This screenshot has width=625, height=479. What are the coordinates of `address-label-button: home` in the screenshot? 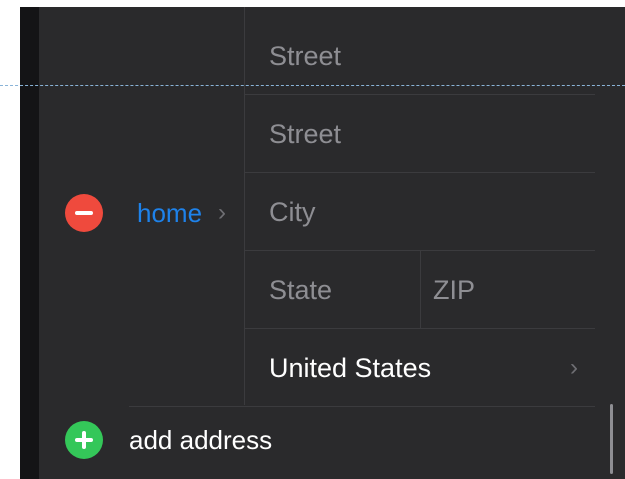 It's located at (169, 213).